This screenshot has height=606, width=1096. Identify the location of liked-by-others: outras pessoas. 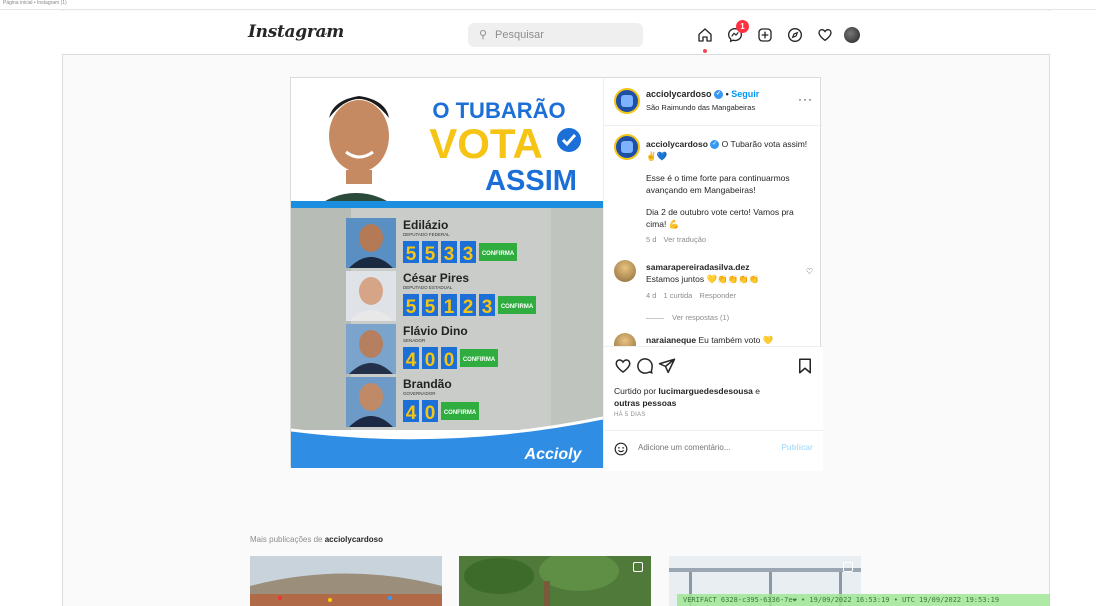
(645, 403).